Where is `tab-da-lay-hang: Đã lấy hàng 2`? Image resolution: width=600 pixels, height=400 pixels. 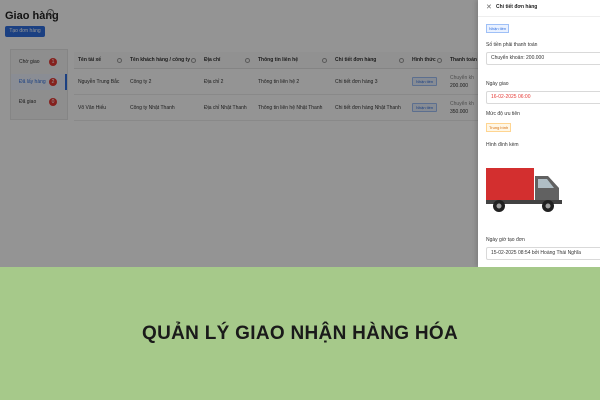 tab-da-lay-hang: Đã lấy hàng 2 is located at coordinates (39, 82).